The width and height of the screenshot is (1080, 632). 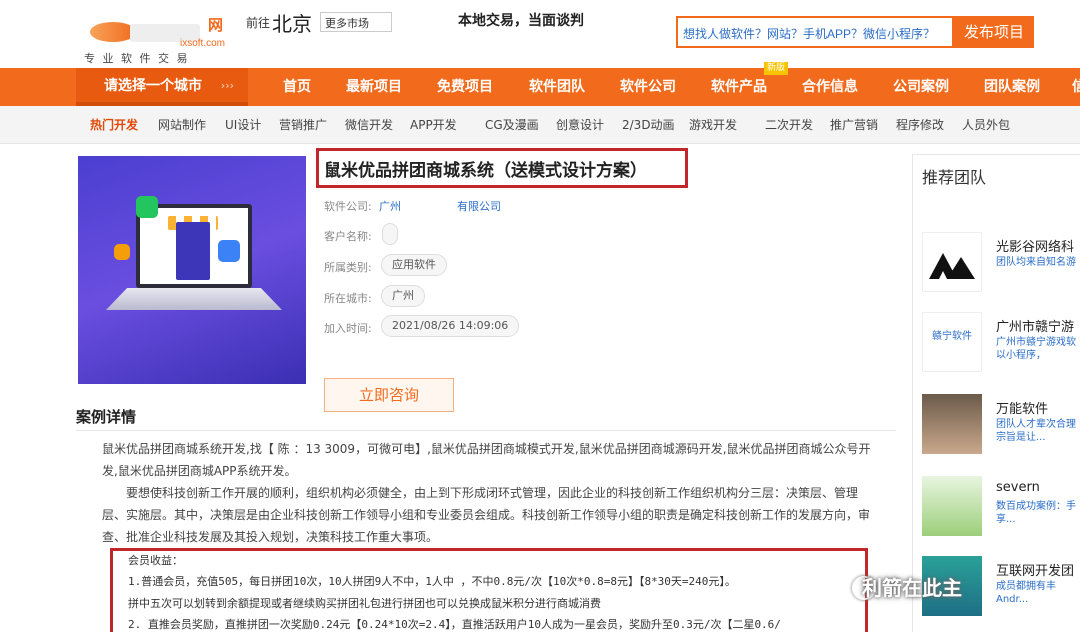 What do you see at coordinates (348, 267) in the screenshot?
I see `category-label: 所属类别:` at bounding box center [348, 267].